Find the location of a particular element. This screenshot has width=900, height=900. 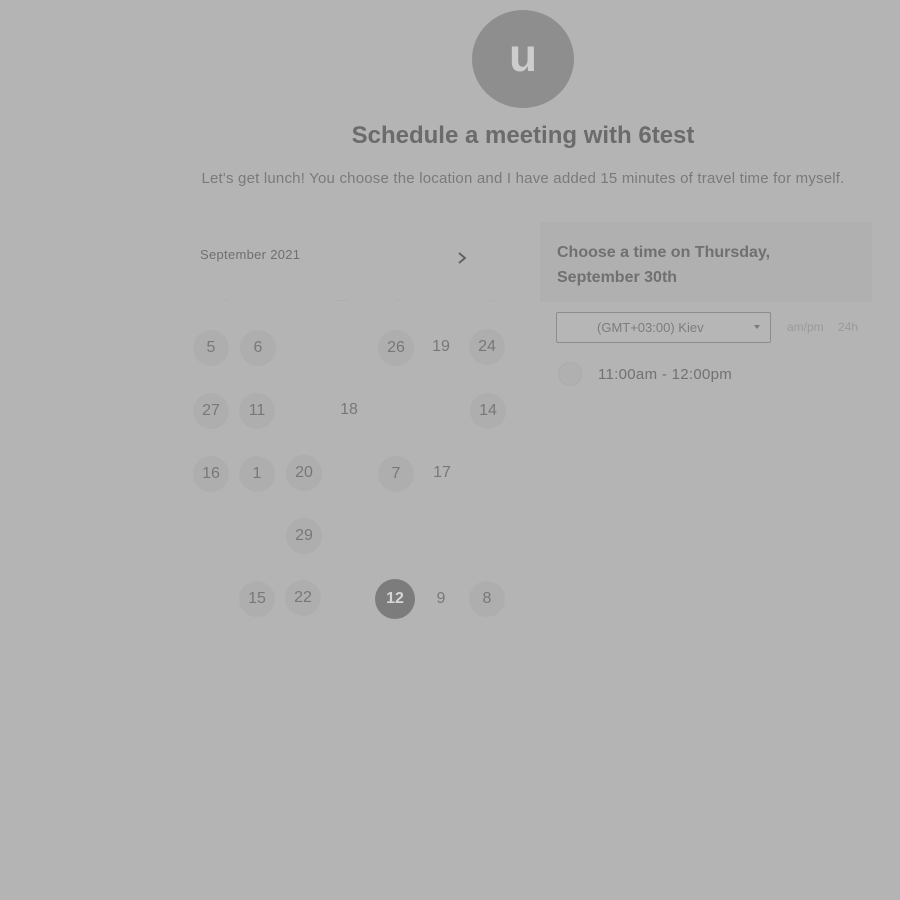

calendar-day: 5 is located at coordinates (211, 348).